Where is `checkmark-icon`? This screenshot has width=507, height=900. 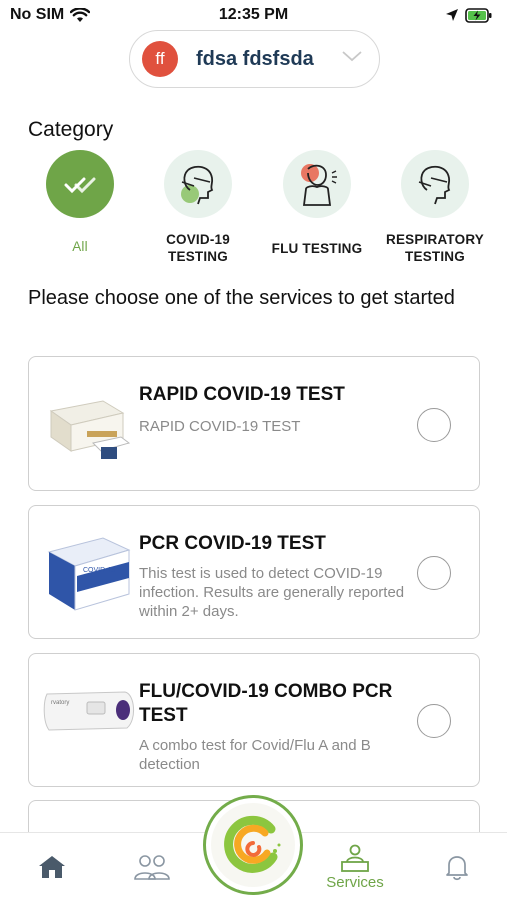 checkmark-icon is located at coordinates (80, 185).